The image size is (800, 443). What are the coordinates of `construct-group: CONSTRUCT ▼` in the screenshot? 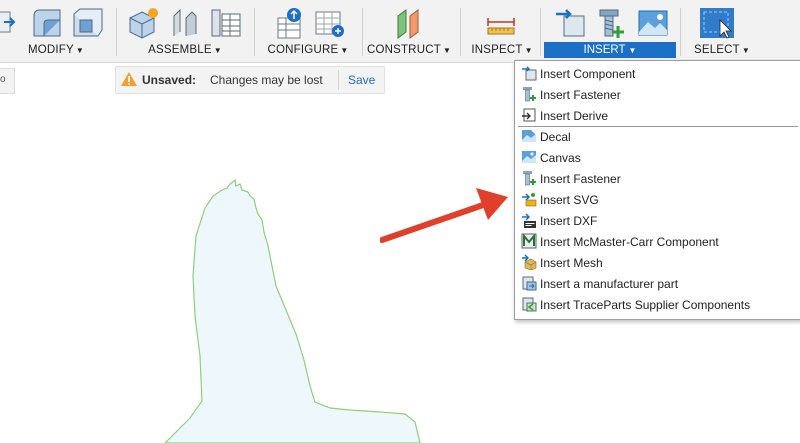 It's located at (409, 31).